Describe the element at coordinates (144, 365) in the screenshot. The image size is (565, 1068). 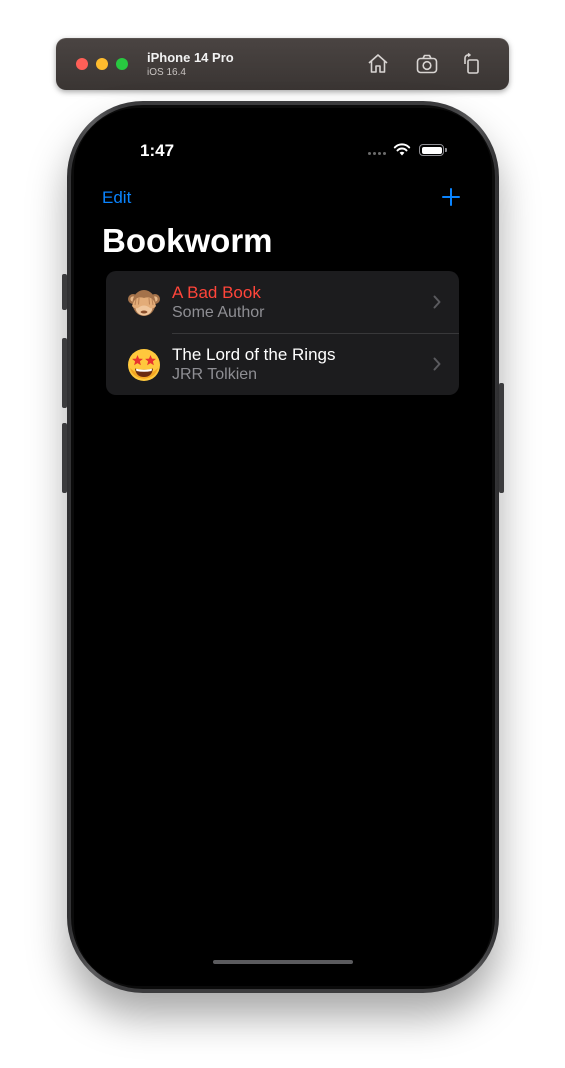
I see `star-struck-face-icon` at that location.